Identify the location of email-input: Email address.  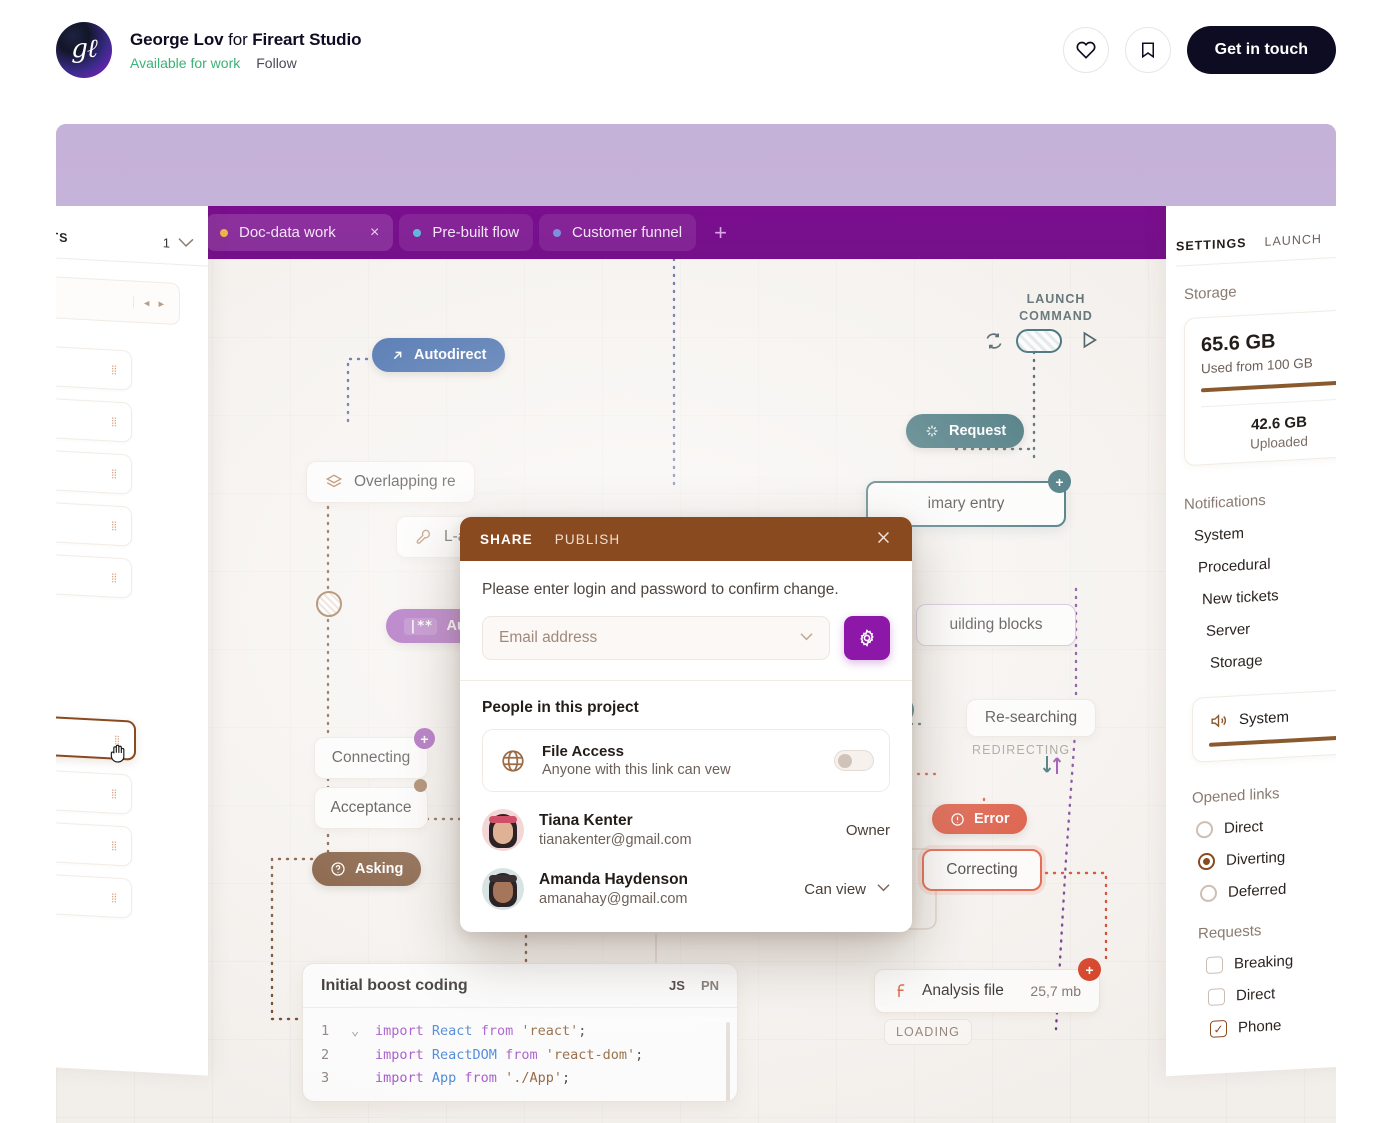
(656, 638).